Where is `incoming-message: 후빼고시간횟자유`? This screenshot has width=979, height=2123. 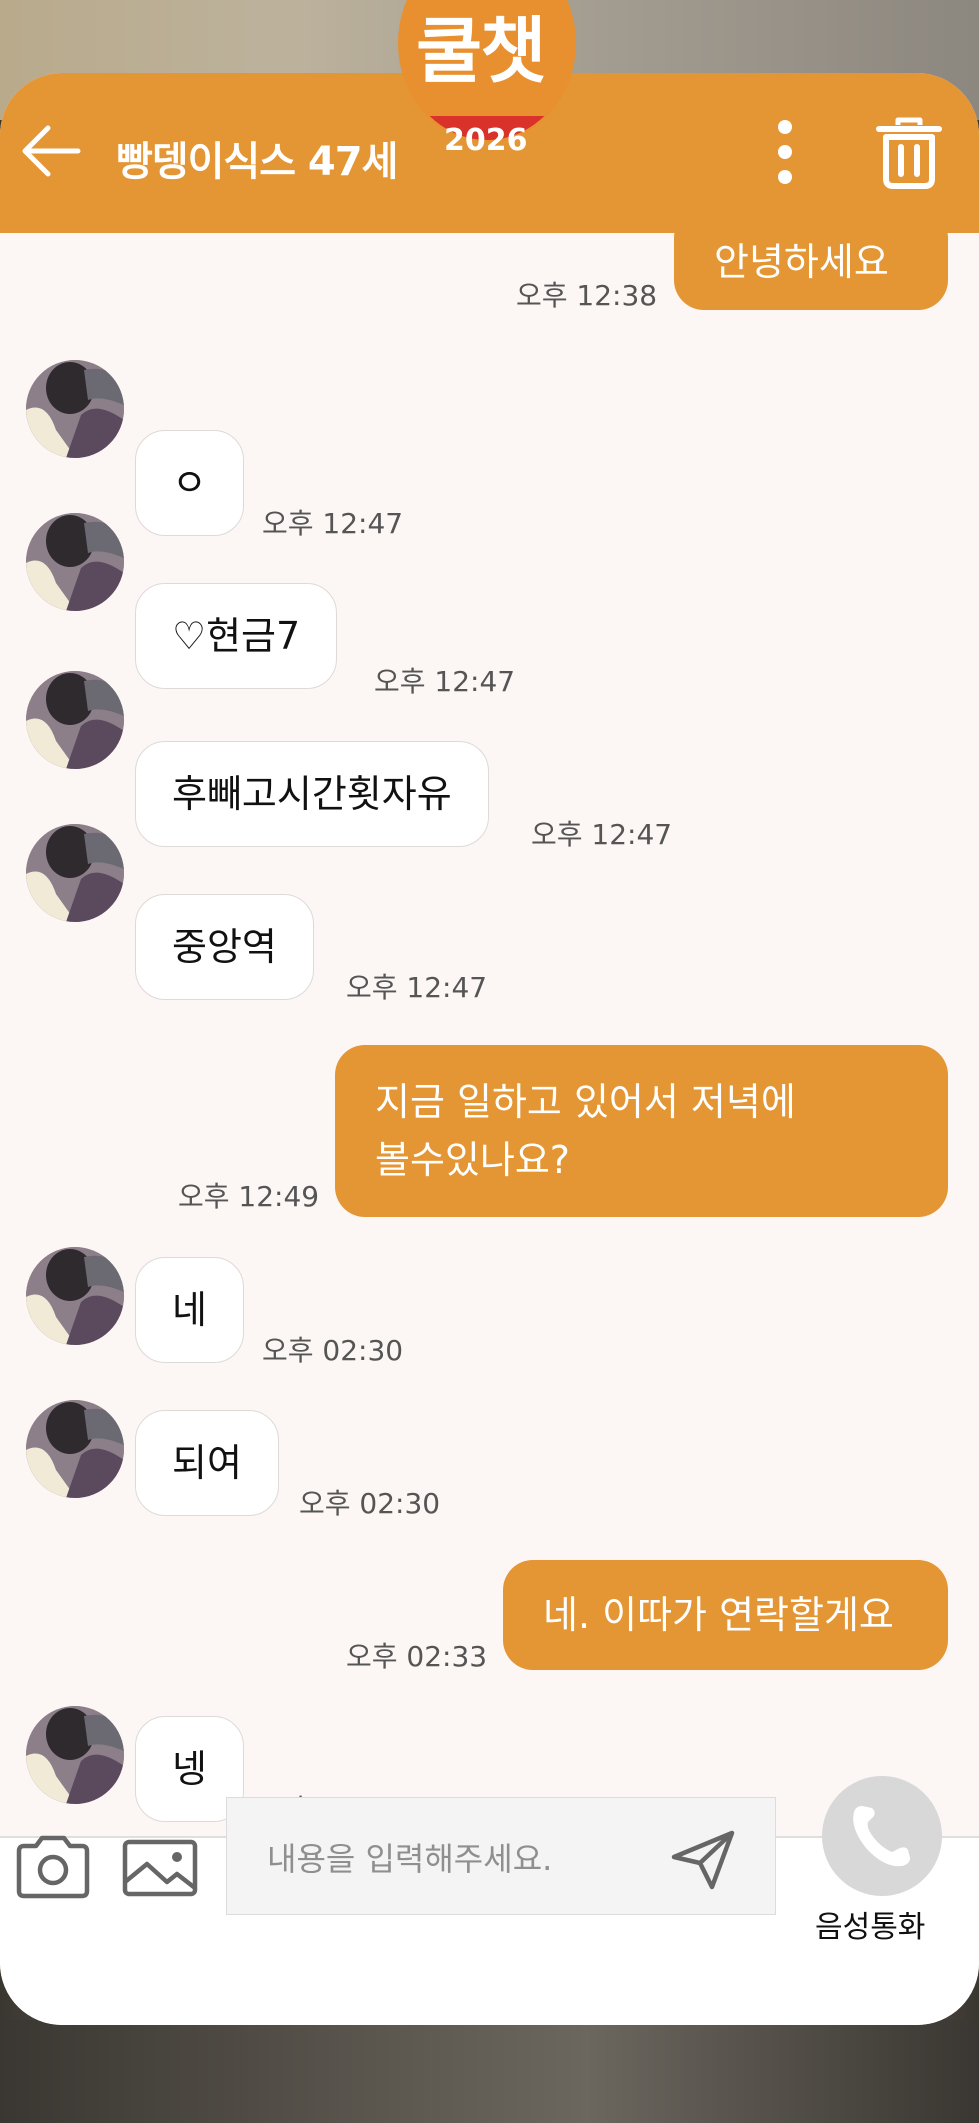 incoming-message: 후빼고시간횟자유 is located at coordinates (312, 794).